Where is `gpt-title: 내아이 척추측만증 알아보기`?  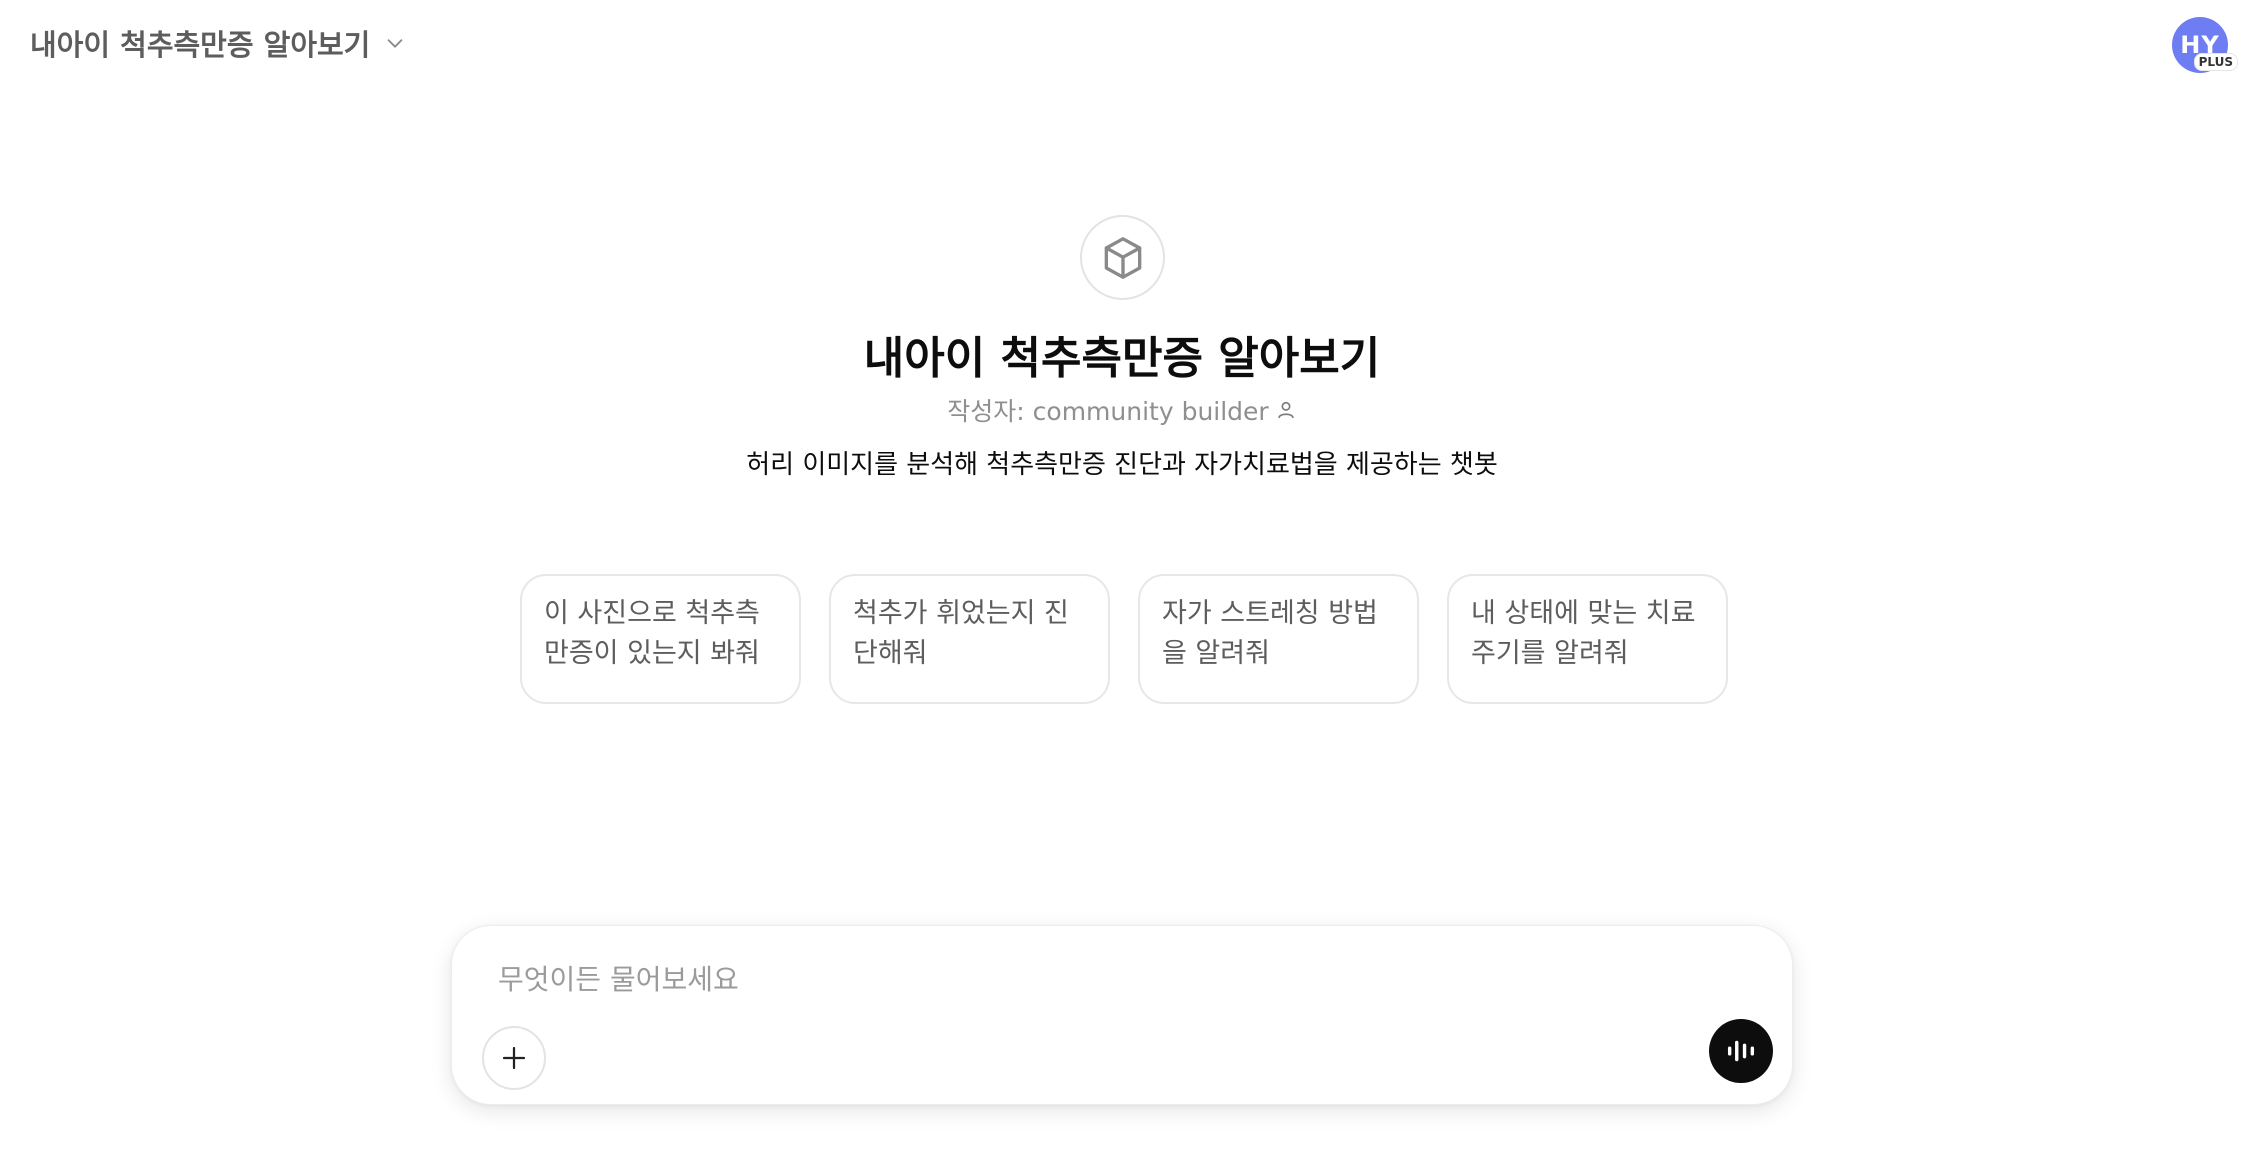 gpt-title: 내아이 척추측만증 알아보기 is located at coordinates (1122, 358).